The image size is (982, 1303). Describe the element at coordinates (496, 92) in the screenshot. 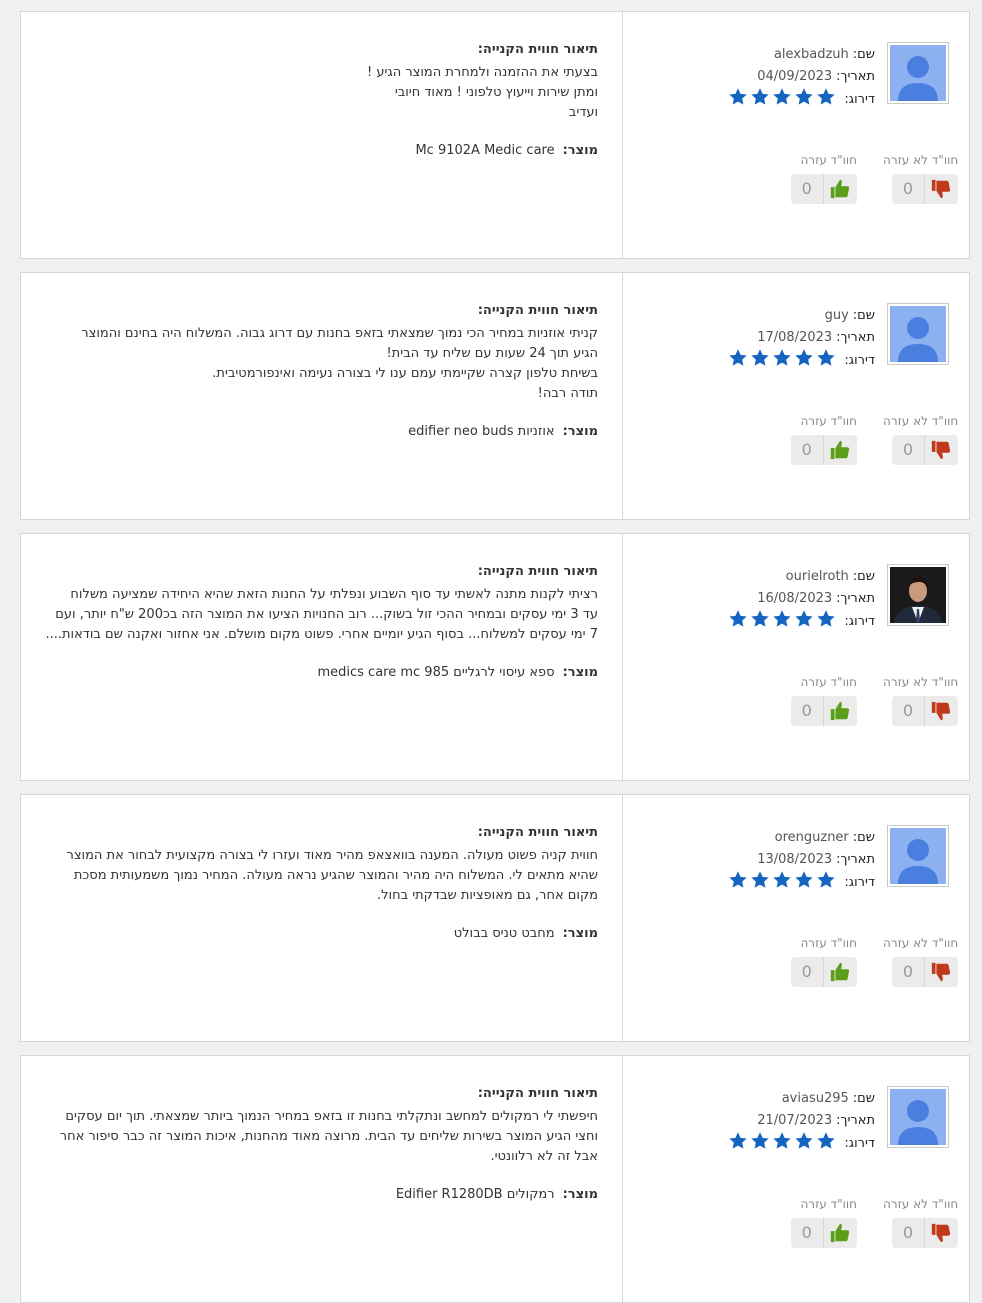

I see `review-text-line: ומתן שירות וייעוץ טלפוני ! מאוד חיובי` at that location.